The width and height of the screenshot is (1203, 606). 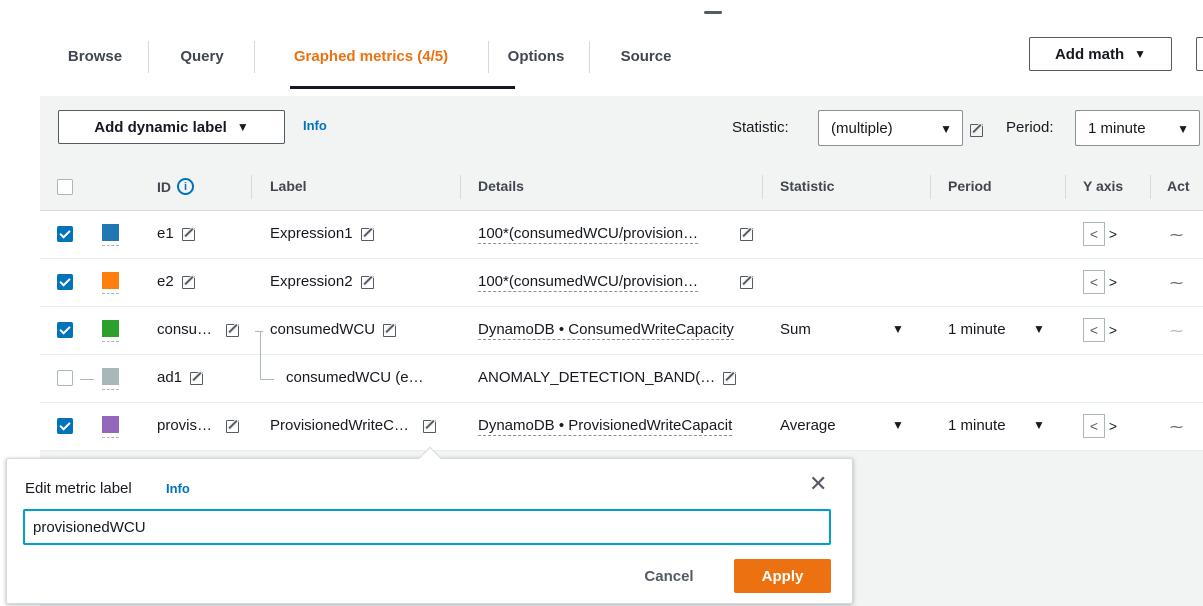 I want to click on statistic-select: (multiple) ▼, so click(x=890, y=128).